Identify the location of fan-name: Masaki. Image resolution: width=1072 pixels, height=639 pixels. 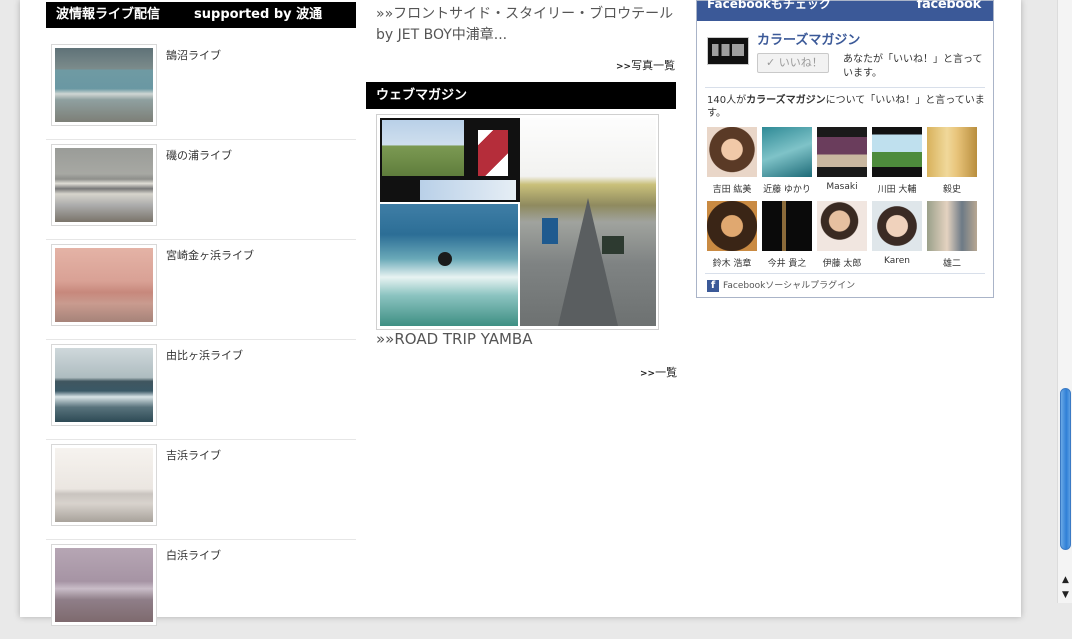
(842, 187).